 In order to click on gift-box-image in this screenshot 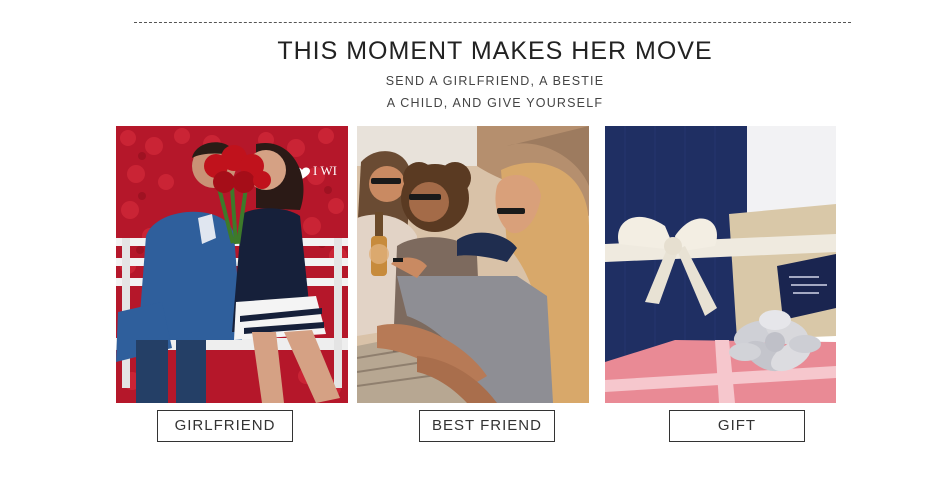, I will do `click(720, 264)`.